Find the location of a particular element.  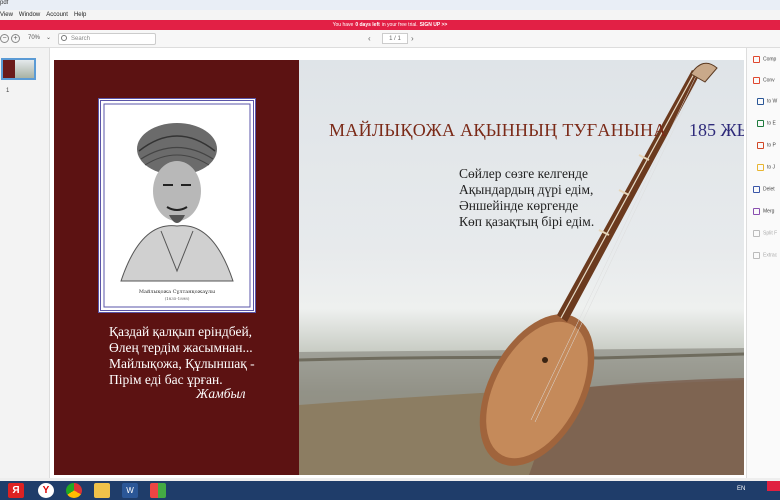

tool-split: Split F is located at coordinates (766, 235).